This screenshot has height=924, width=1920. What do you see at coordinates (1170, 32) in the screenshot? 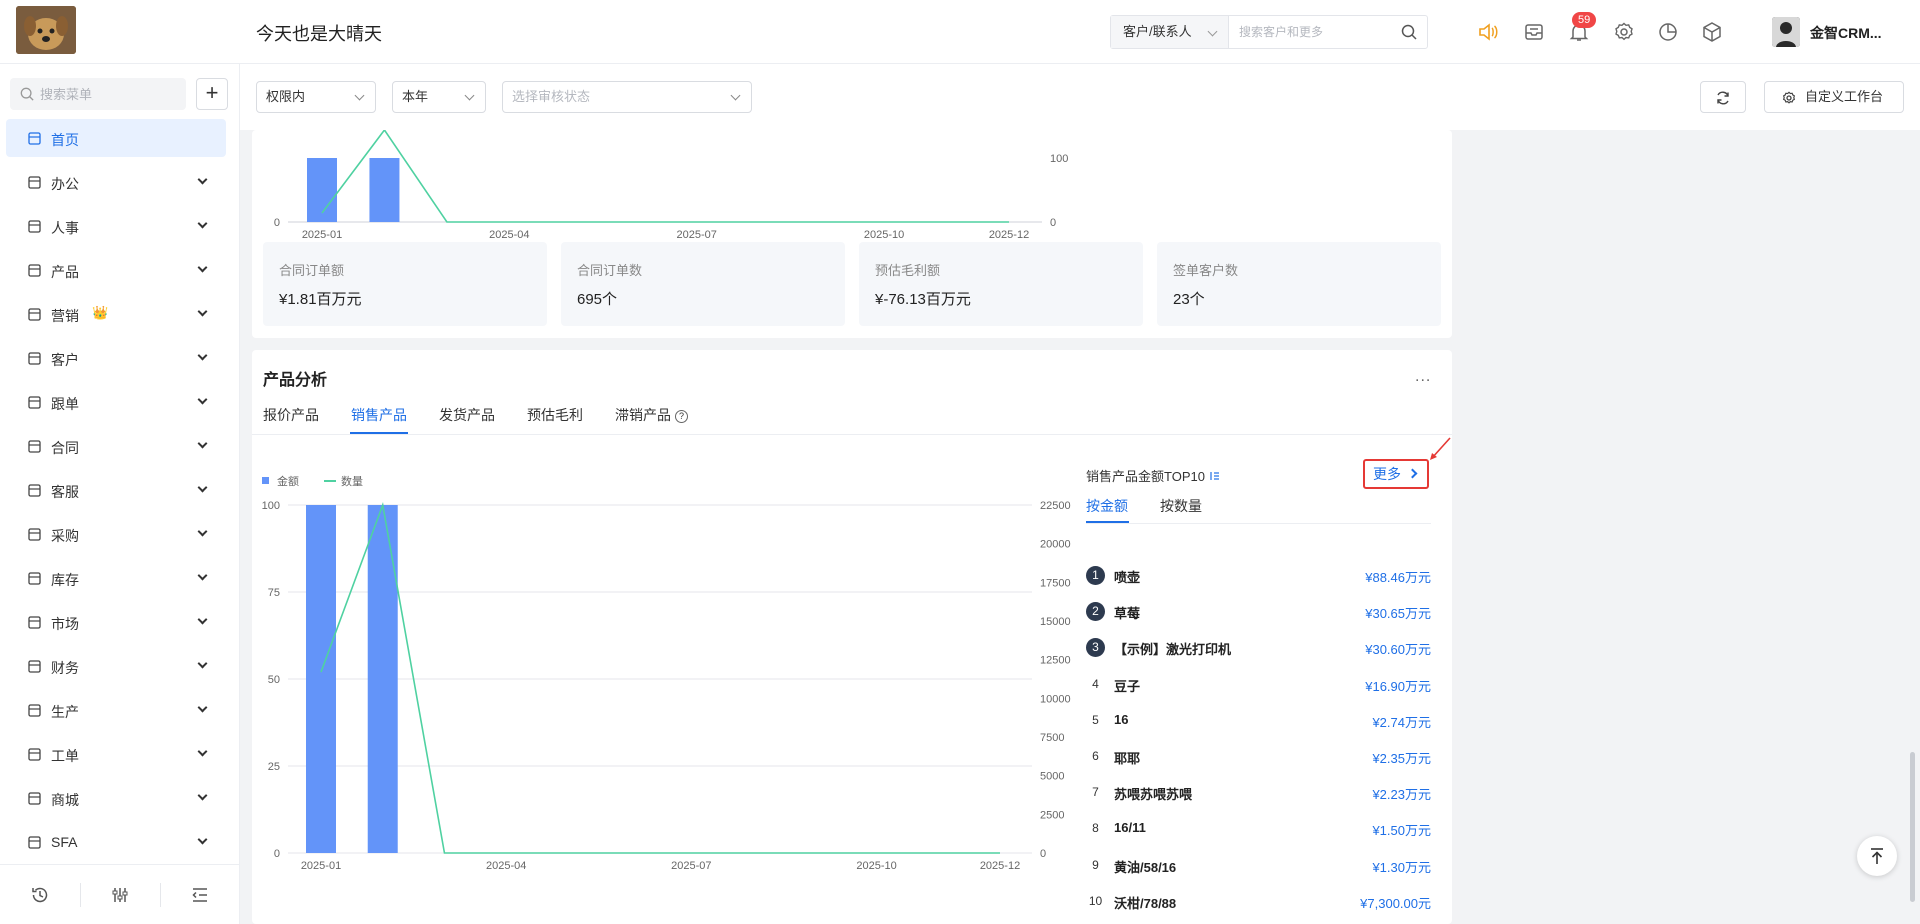
I see `search-type-select: 客户/联系人` at bounding box center [1170, 32].